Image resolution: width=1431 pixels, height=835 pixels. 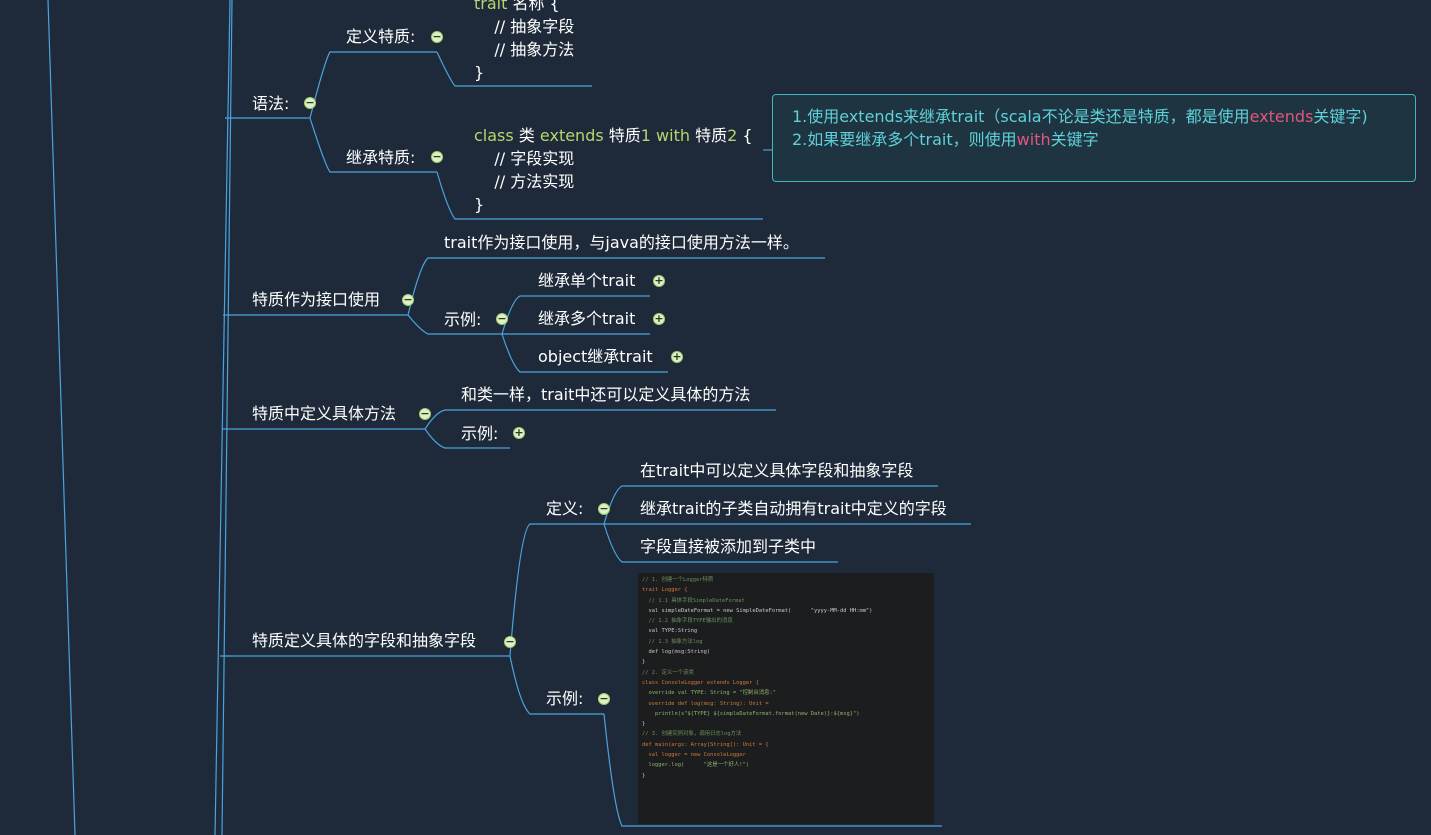 What do you see at coordinates (665, 590) in the screenshot?
I see `code-line: trait Logger {` at bounding box center [665, 590].